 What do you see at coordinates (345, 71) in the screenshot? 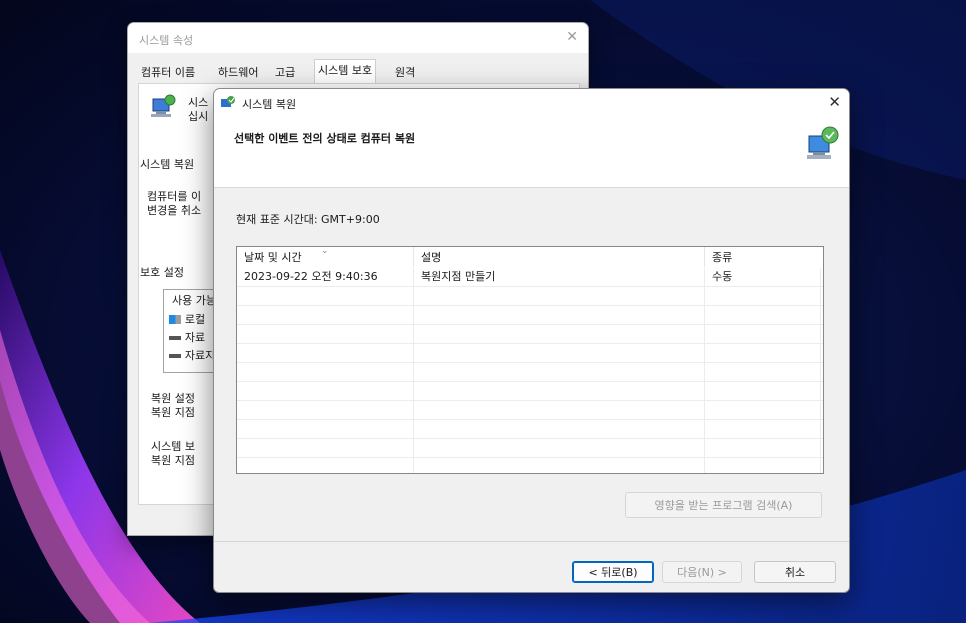
I see `tab-system-protection: 시스템 보호` at bounding box center [345, 71].